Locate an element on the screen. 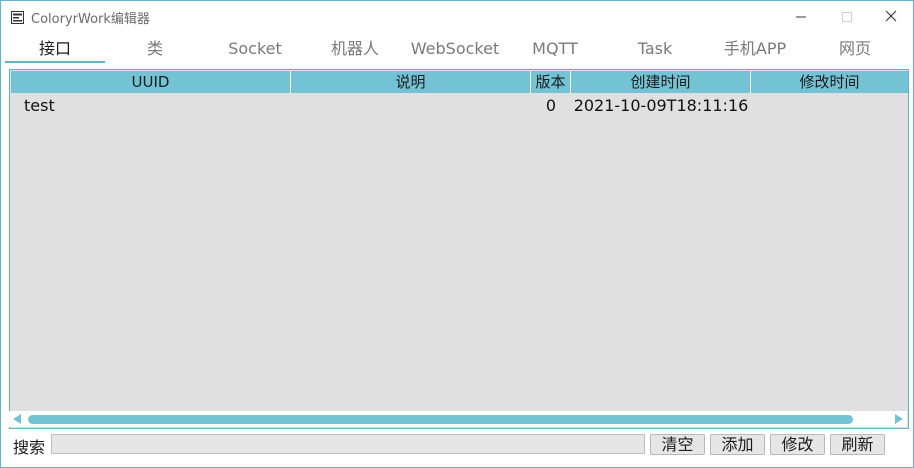  horizontal-scrollbar is located at coordinates (458, 419).